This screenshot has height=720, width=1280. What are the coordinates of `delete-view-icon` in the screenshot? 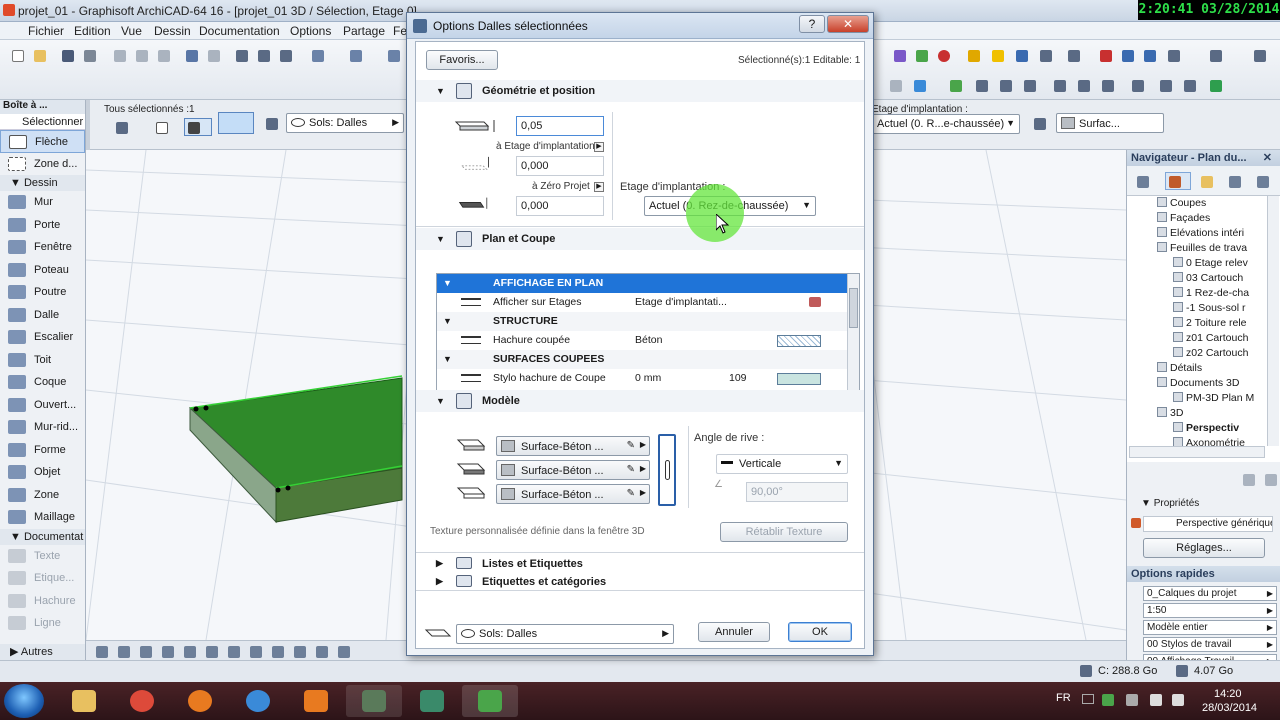 It's located at (1270, 479).